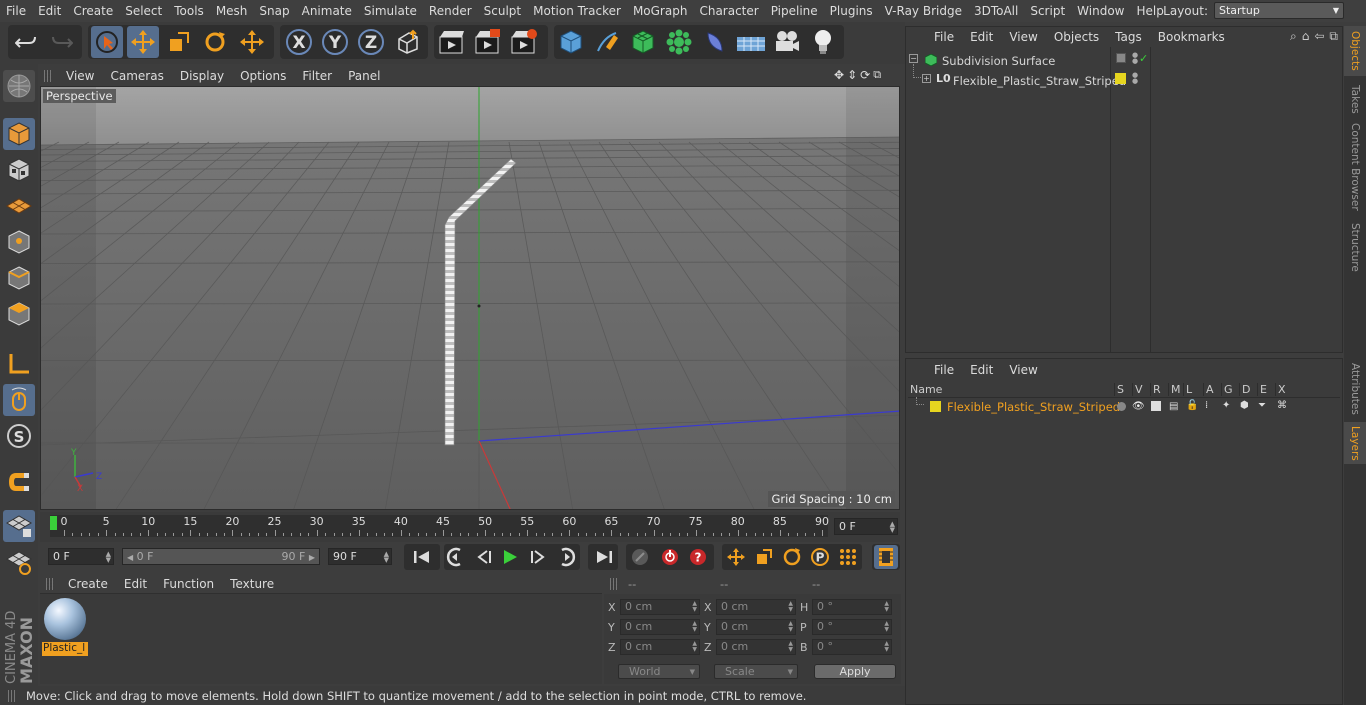  I want to click on viewport-menu-options: Options, so click(263, 76).